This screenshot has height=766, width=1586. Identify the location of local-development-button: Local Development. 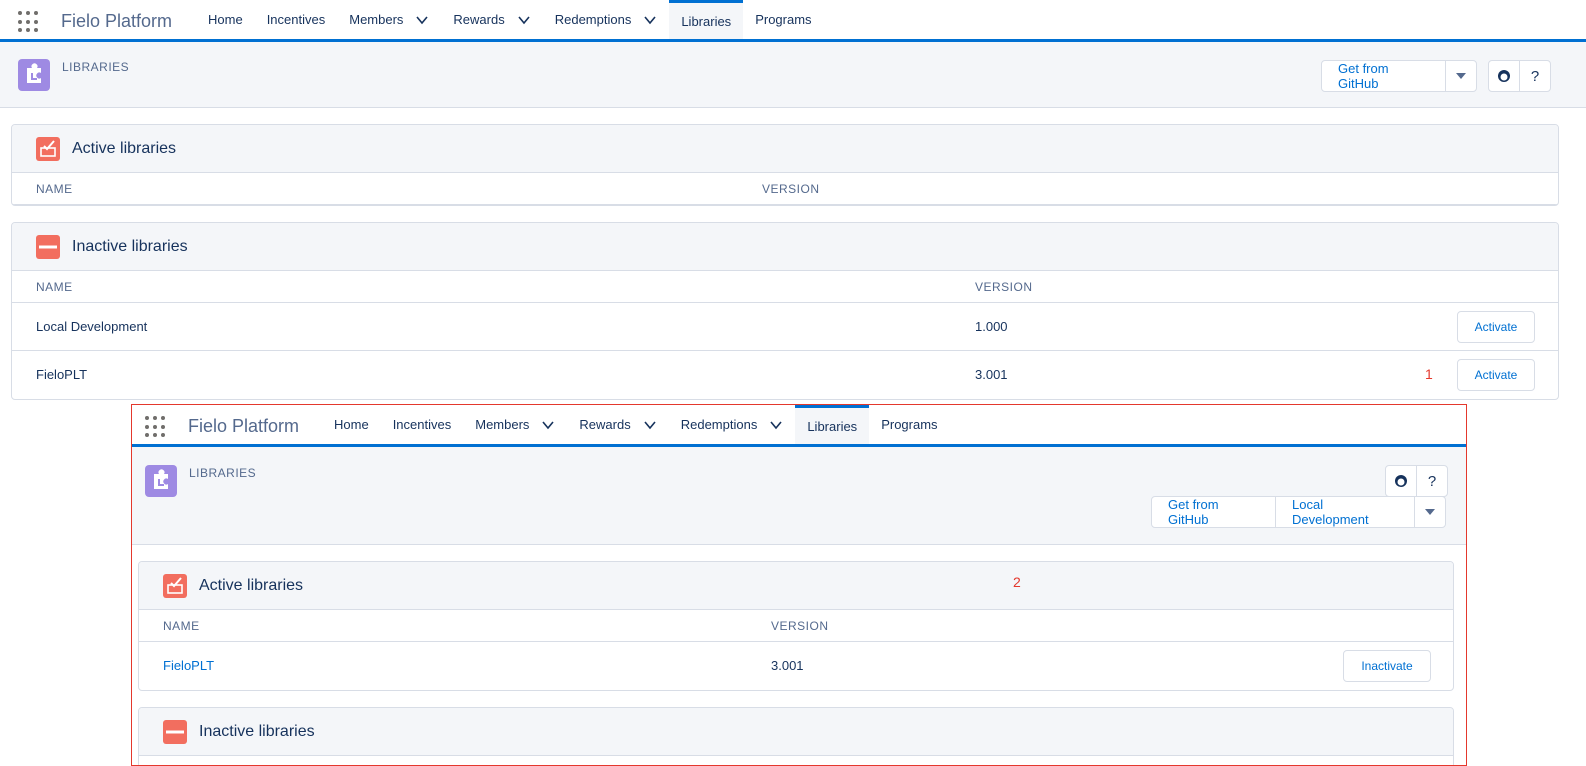
(1345, 512).